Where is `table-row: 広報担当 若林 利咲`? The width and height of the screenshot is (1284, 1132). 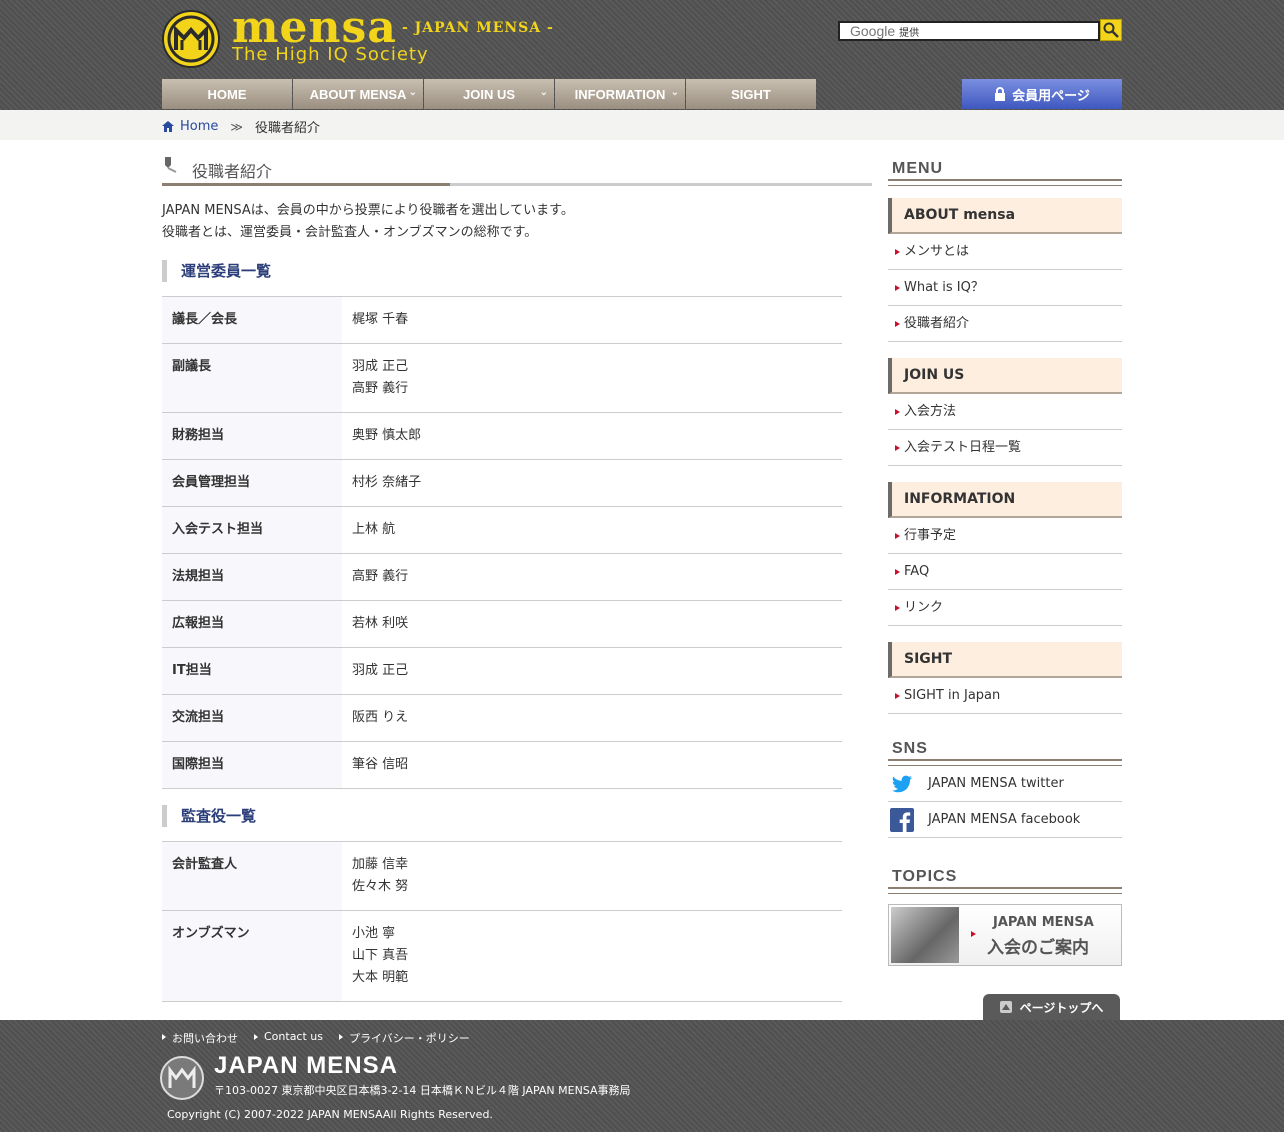
table-row: 広報担当 若林 利咲 is located at coordinates (502, 624).